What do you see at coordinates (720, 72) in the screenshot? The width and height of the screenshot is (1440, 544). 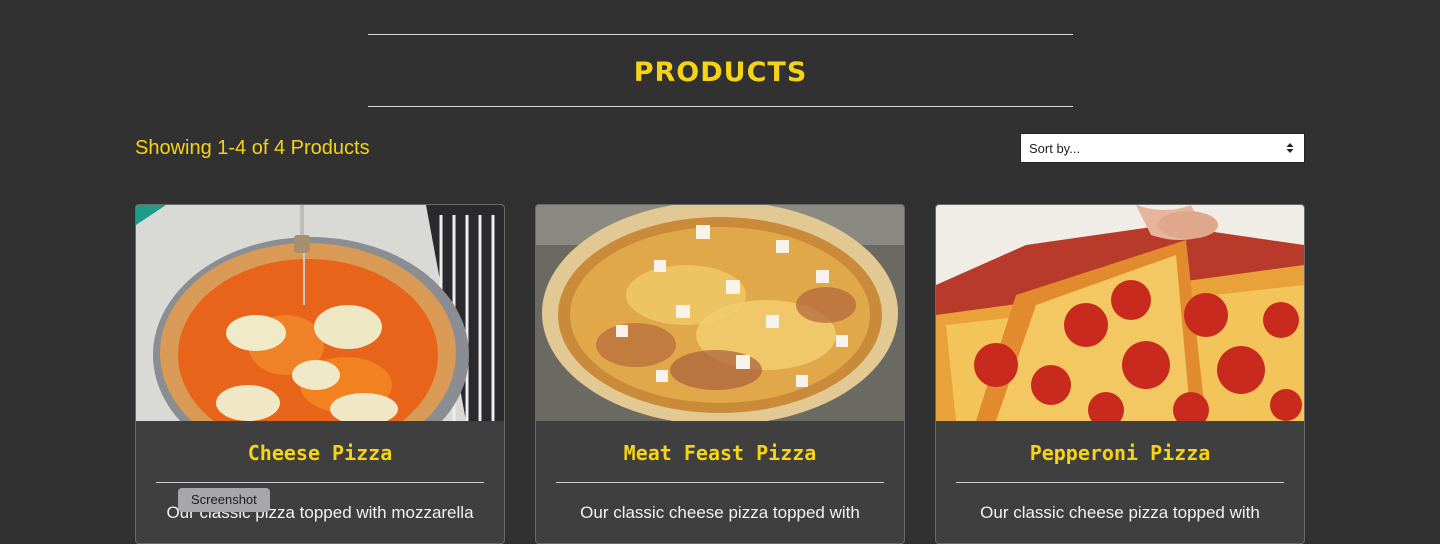 I see `page-title: PRODUCTS` at bounding box center [720, 72].